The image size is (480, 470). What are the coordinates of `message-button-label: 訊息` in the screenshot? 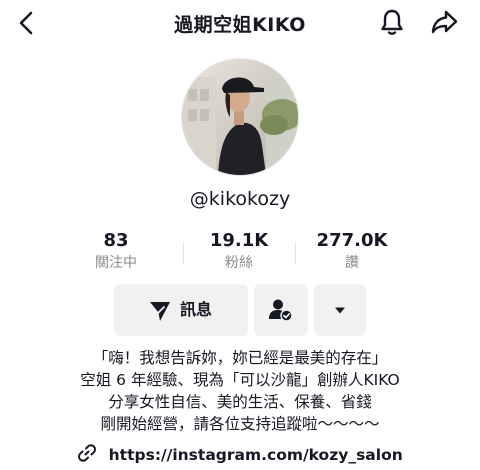 It's located at (196, 309).